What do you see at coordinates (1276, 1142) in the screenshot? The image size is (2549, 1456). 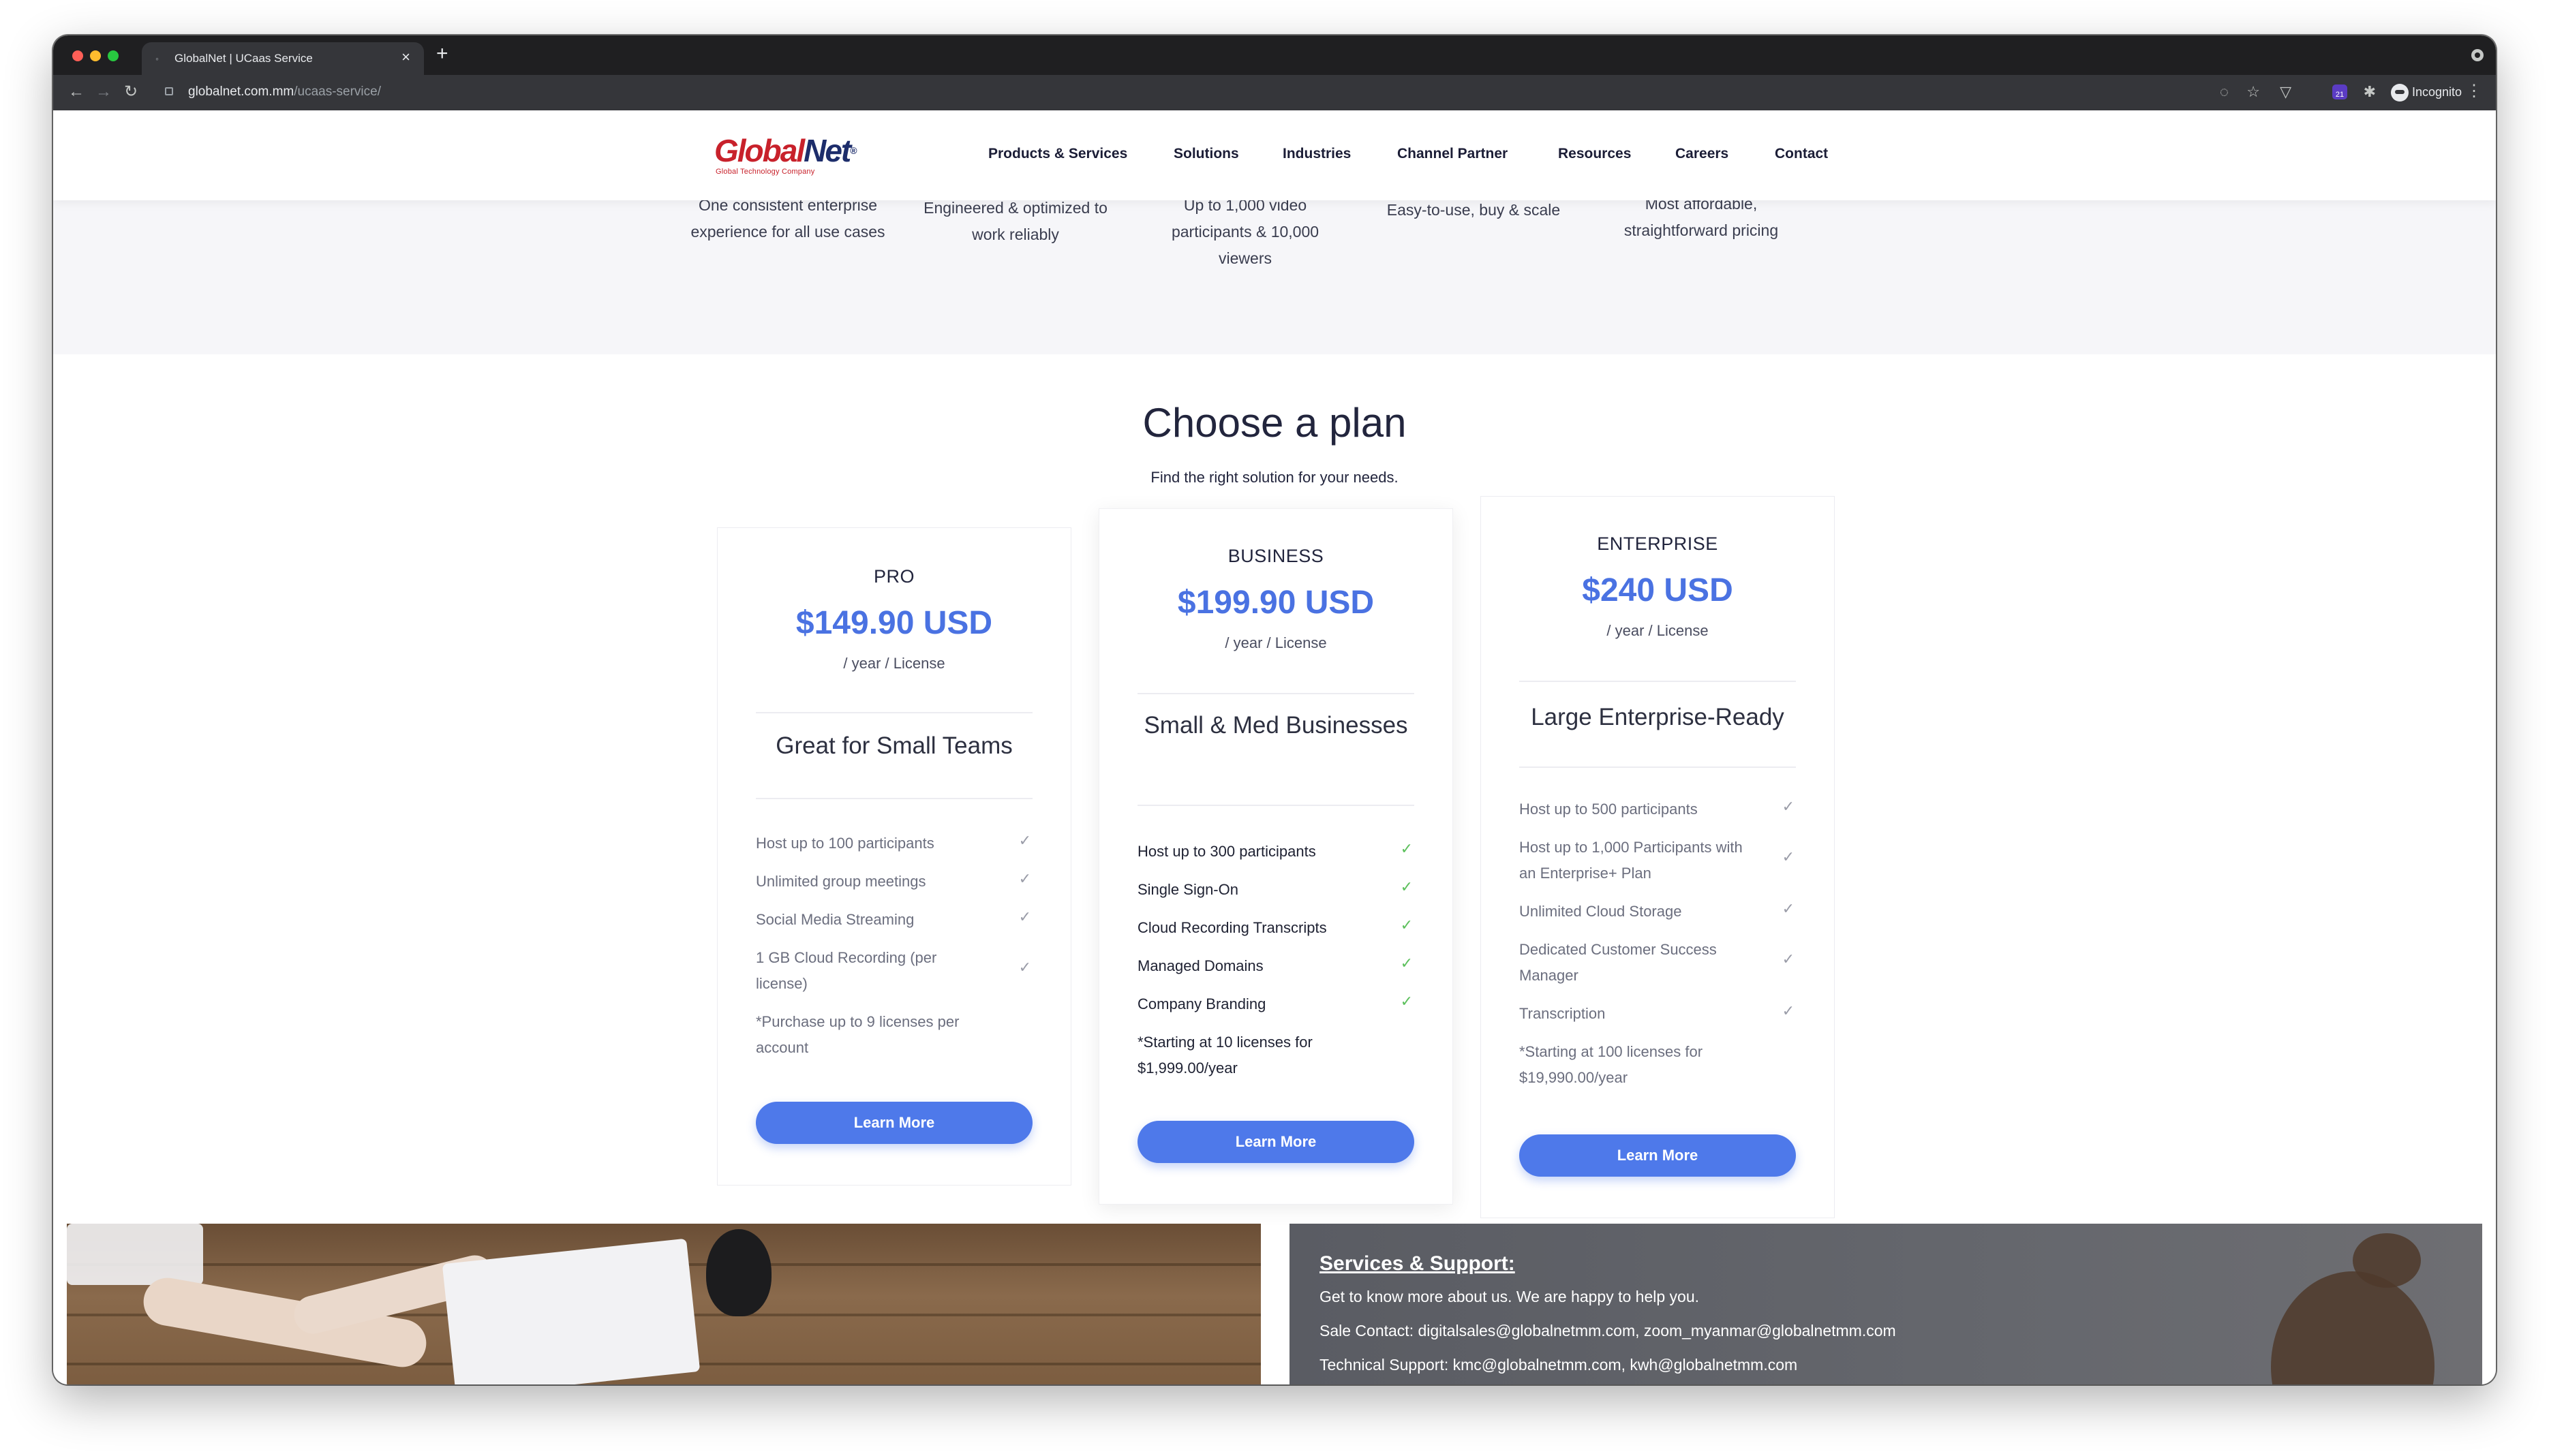 I see `learn-more-button-business: Learn More` at bounding box center [1276, 1142].